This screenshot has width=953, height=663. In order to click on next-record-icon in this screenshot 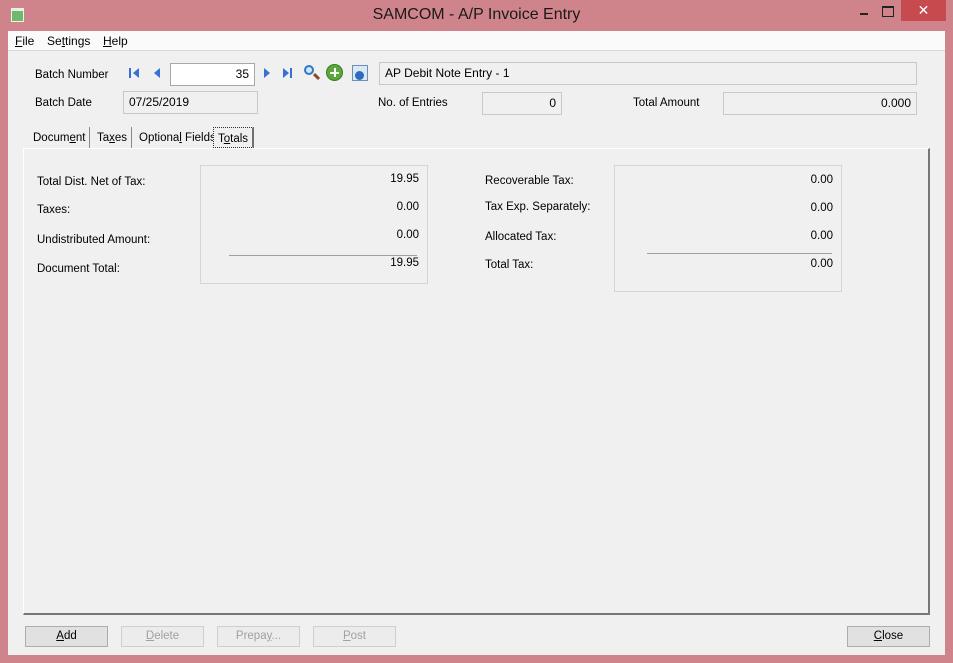, I will do `click(268, 73)`.